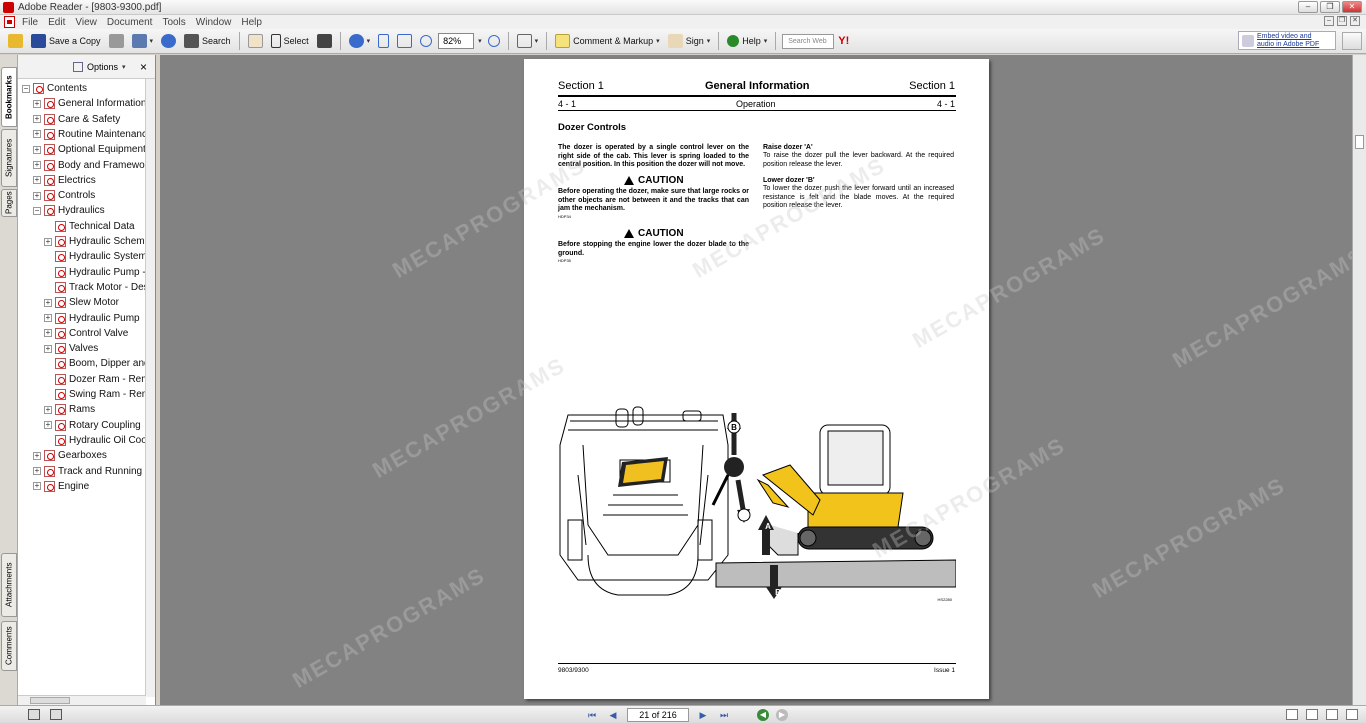 The height and width of the screenshot is (723, 1366). Describe the element at coordinates (168, 41) in the screenshot. I see `email-button` at that location.